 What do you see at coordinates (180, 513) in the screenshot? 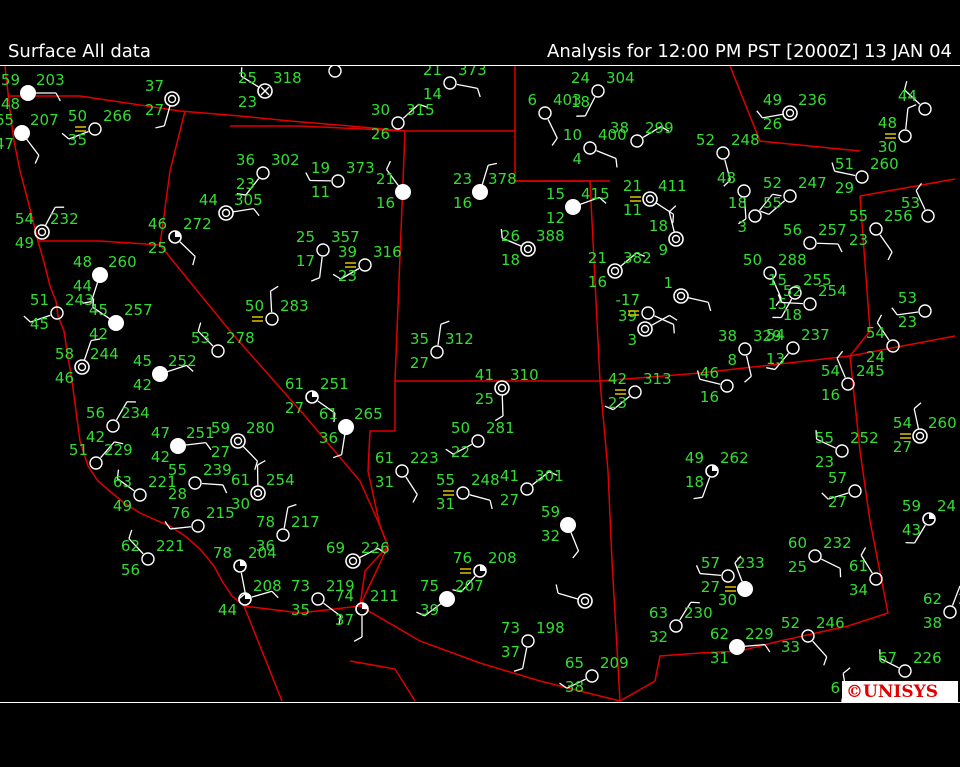
I see `station-temperature: 76` at bounding box center [180, 513].